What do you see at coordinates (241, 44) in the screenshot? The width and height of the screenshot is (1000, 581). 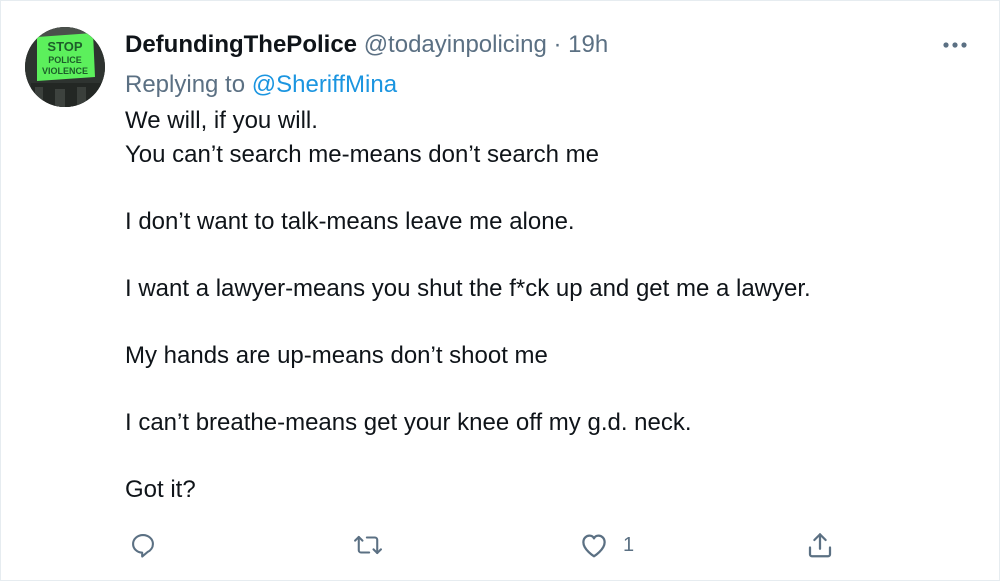 I see `display-name: DefundingThePolice` at bounding box center [241, 44].